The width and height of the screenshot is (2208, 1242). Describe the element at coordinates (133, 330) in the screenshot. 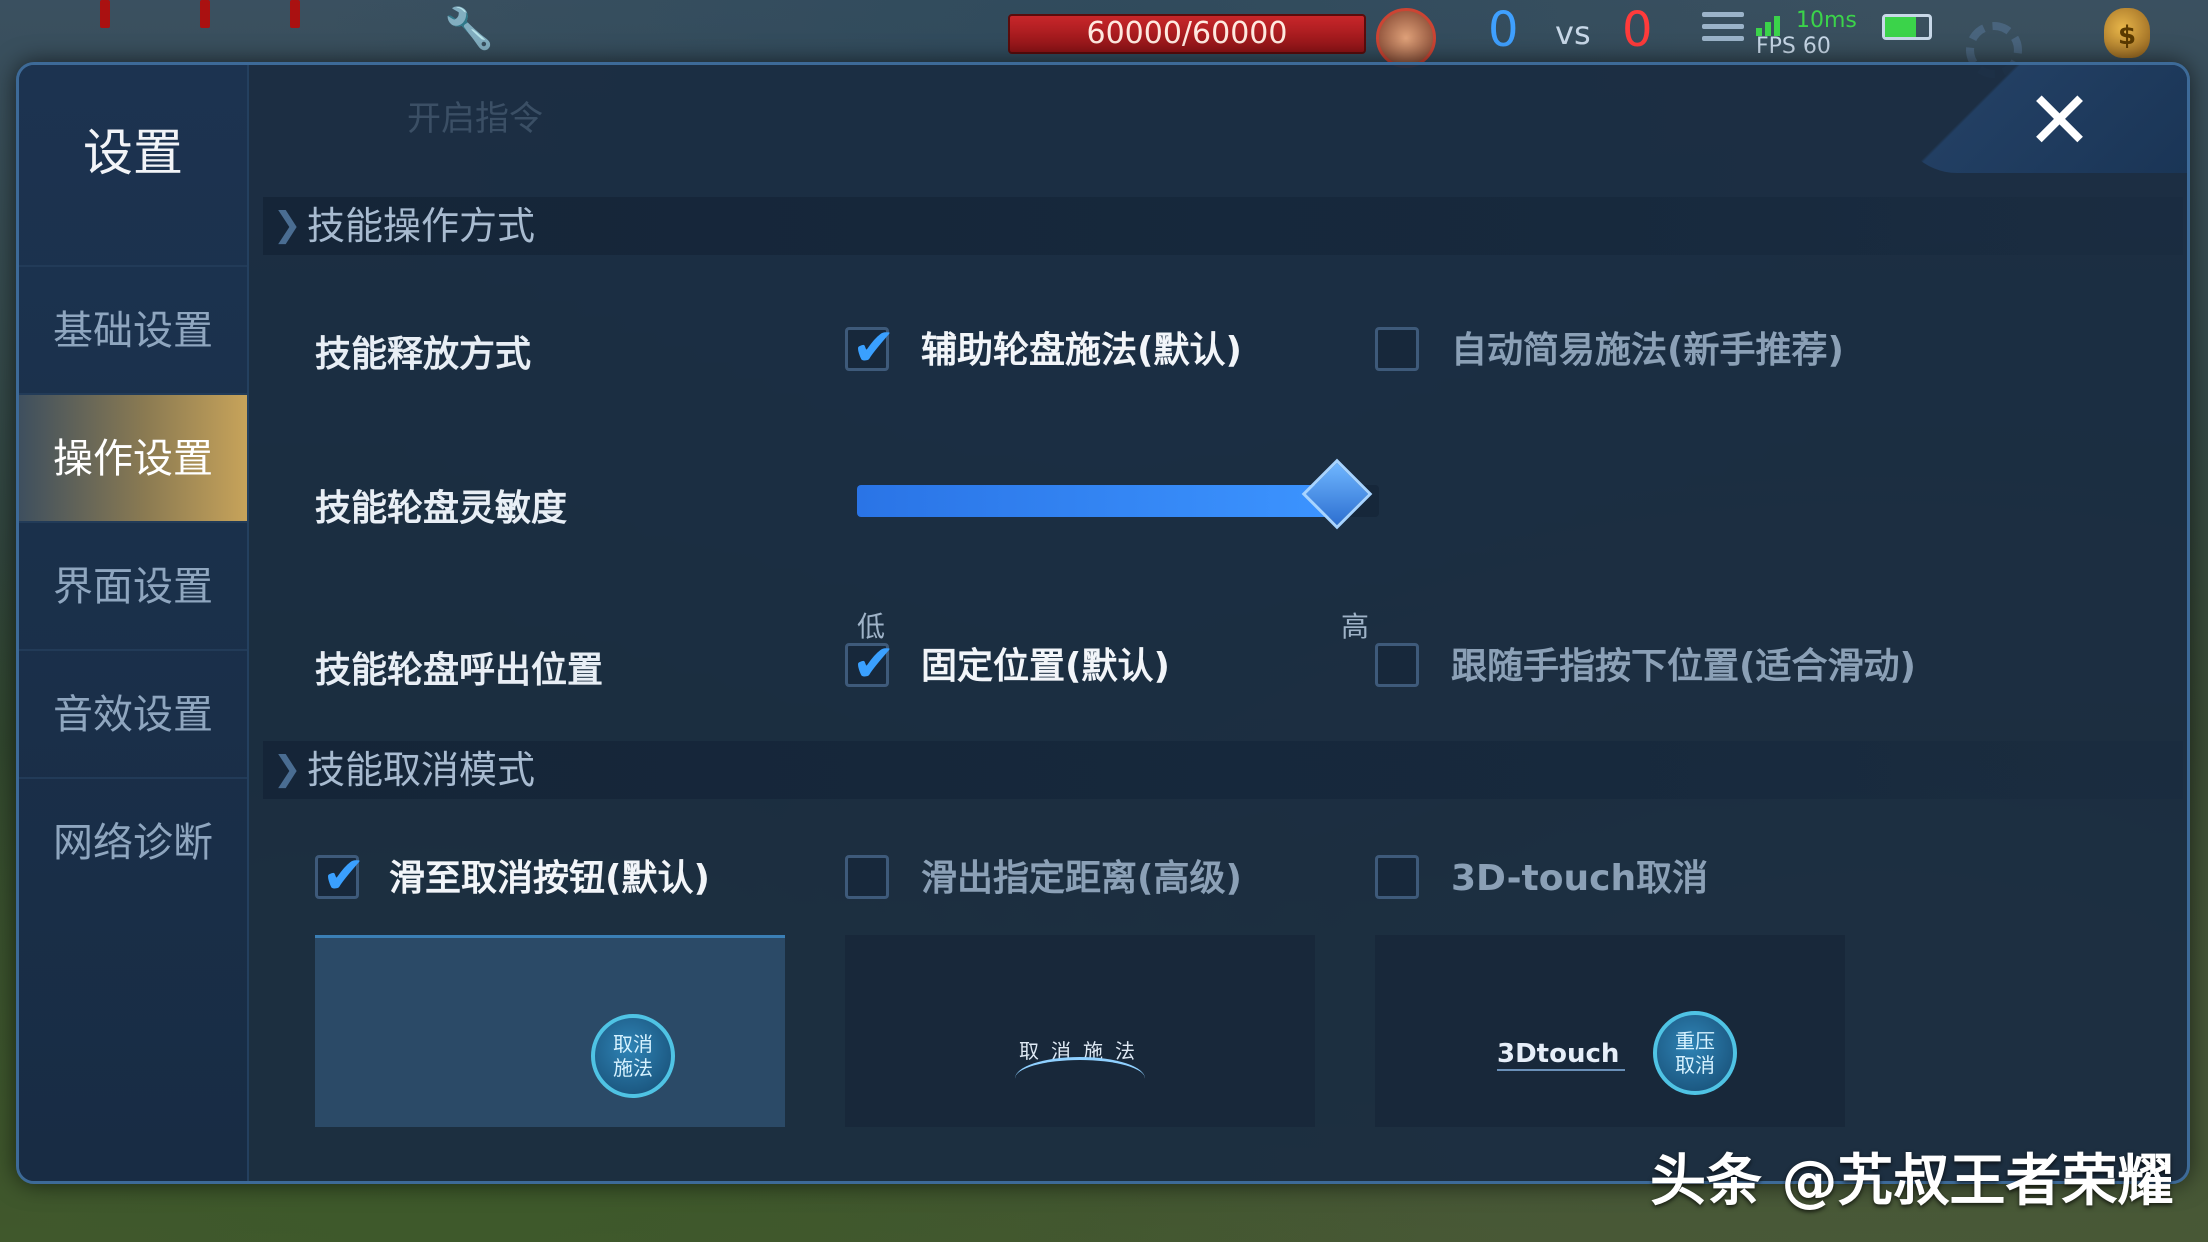

I see `sidebar-item-basic: 基础设置` at that location.